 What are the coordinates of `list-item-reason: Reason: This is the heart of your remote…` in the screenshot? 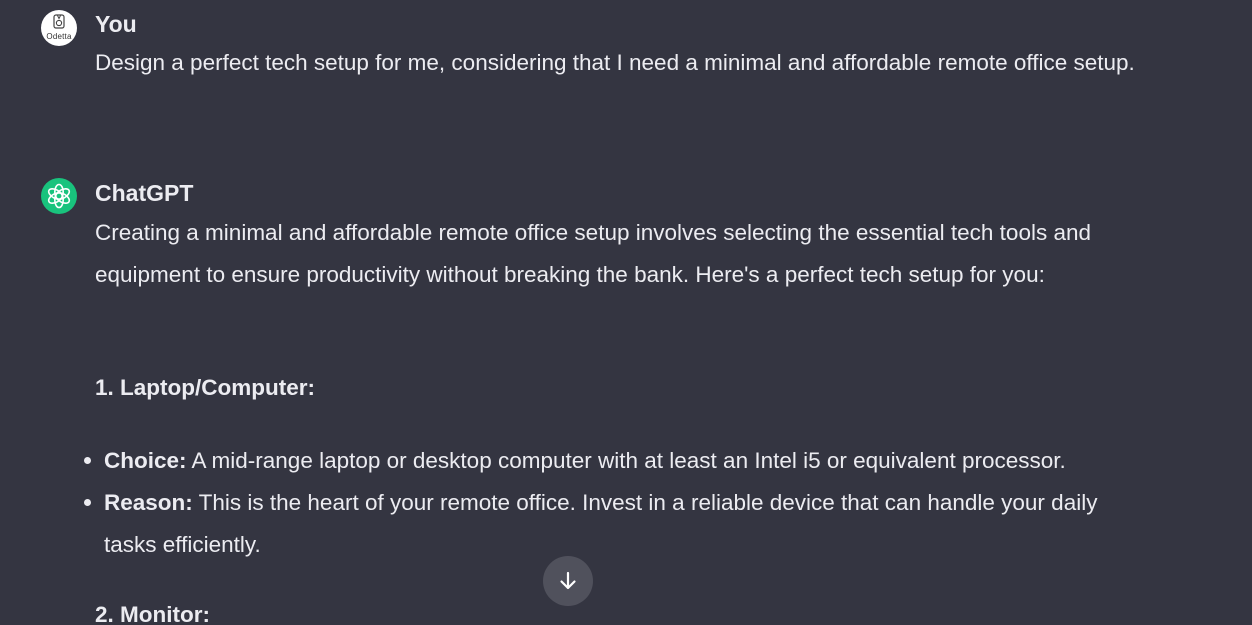 It's located at (619, 524).